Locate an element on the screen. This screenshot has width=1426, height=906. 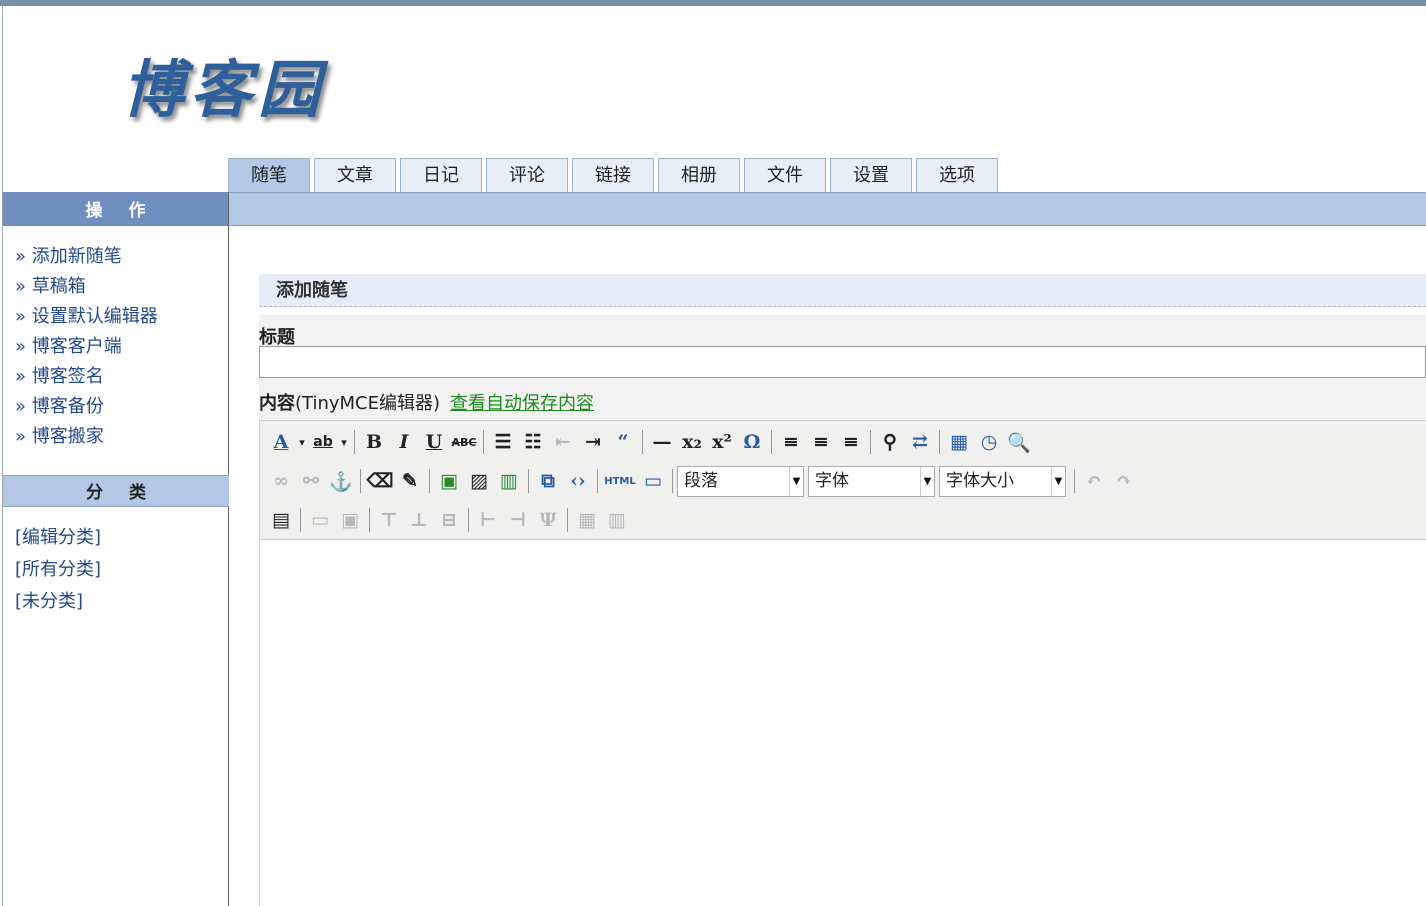
redo-icon: ↷ is located at coordinates (1124, 481).